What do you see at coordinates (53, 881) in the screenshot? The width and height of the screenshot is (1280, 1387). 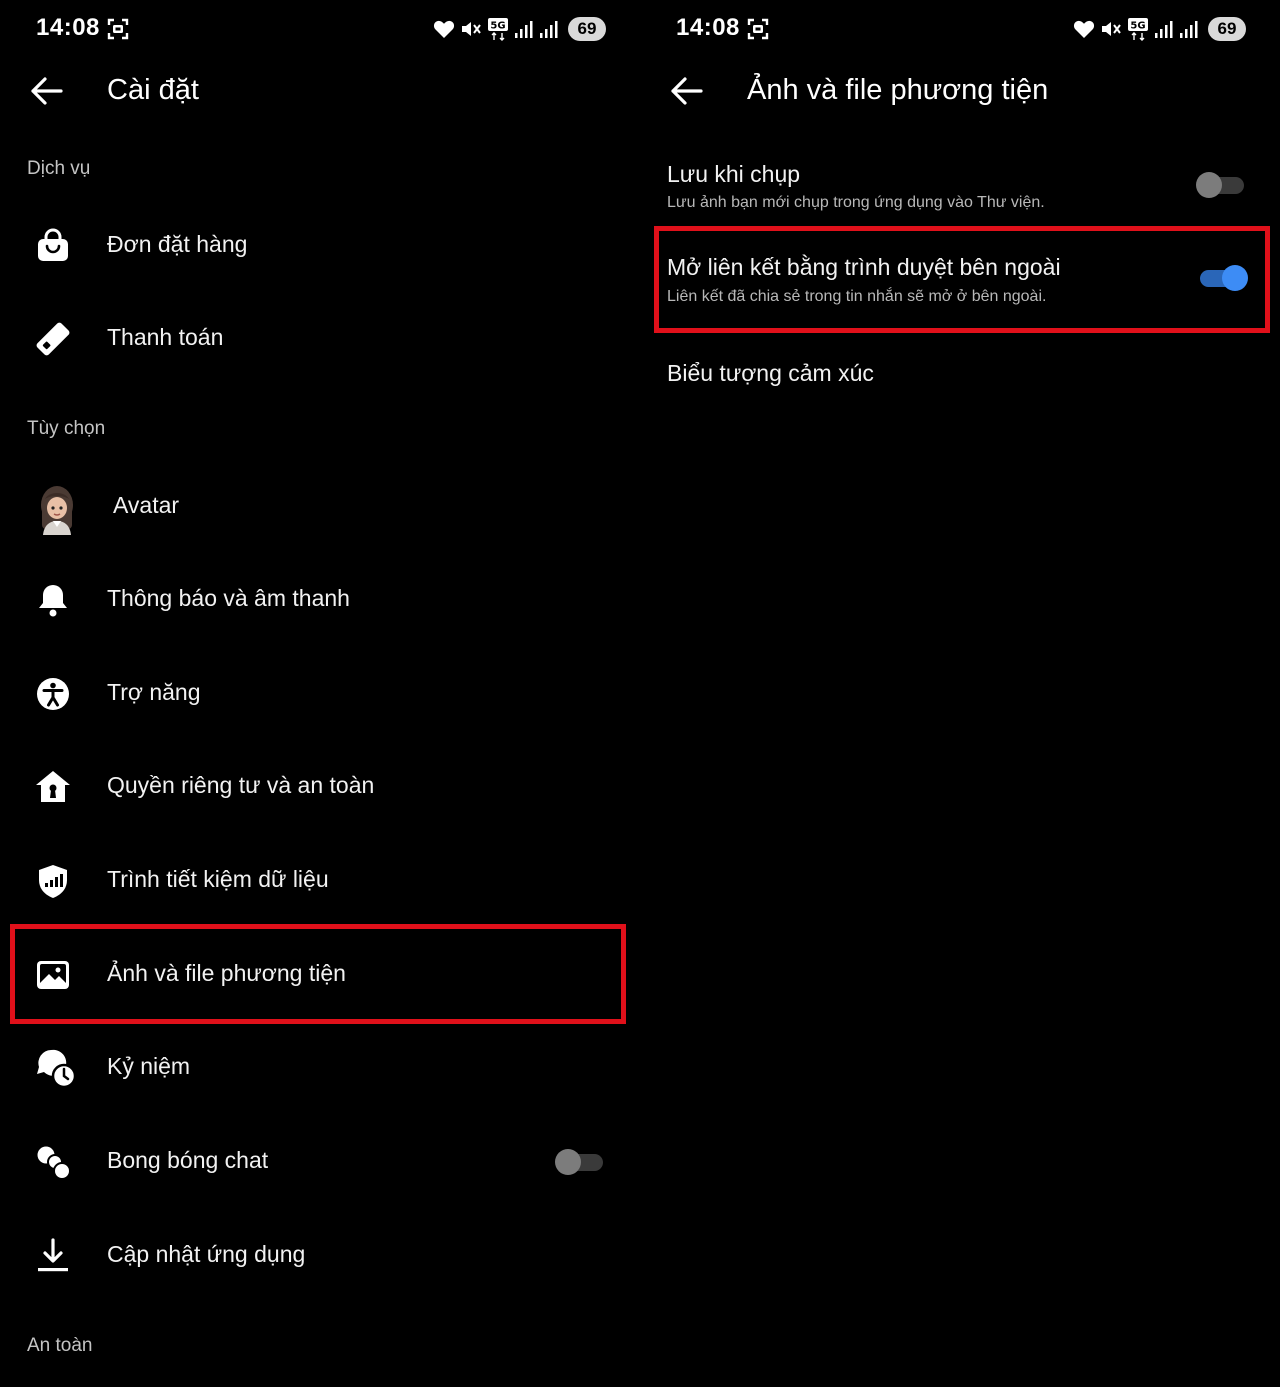 I see `shield-signal-icon` at bounding box center [53, 881].